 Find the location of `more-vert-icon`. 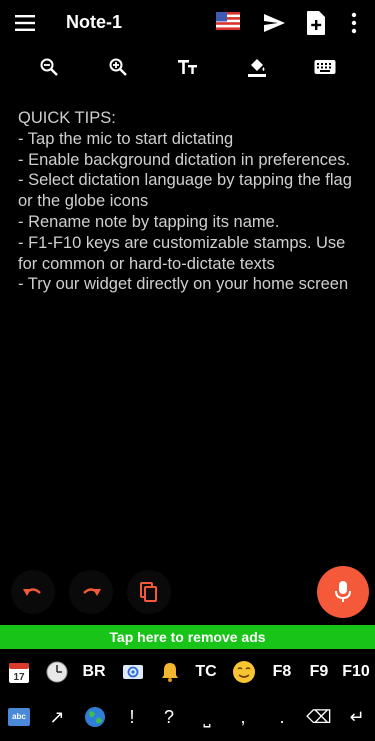

more-vert-icon is located at coordinates (354, 23).